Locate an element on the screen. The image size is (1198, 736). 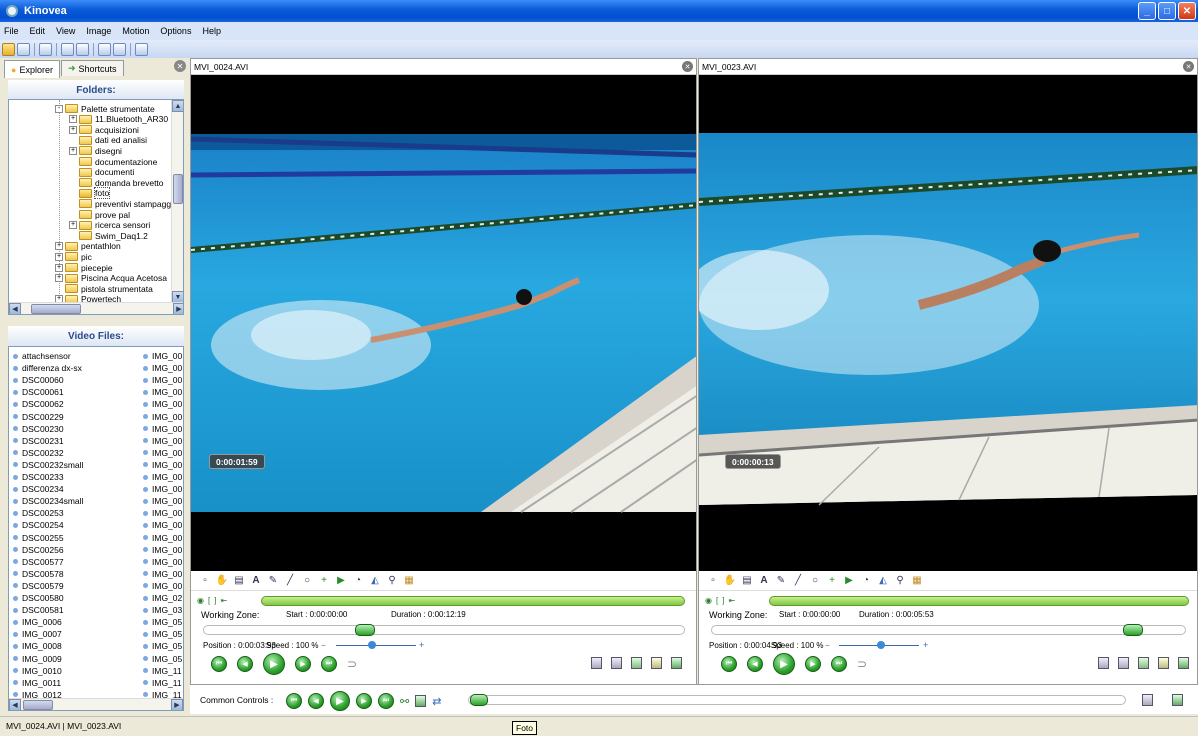
folder-tree-item: prove pal is located at coordinates (99, 214).